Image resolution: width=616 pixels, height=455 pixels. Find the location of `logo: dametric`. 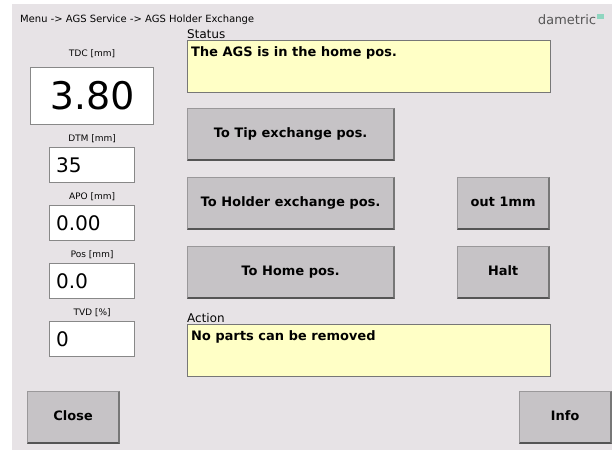

logo: dametric is located at coordinates (567, 21).